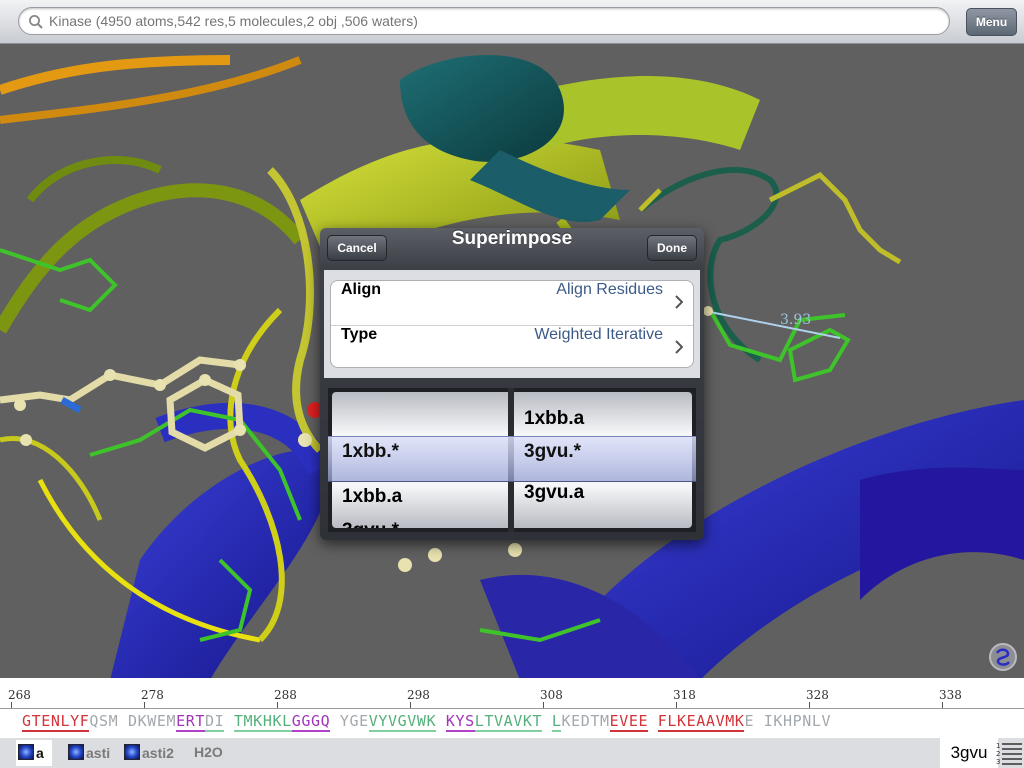  What do you see at coordinates (603, 459) in the screenshot?
I see `picker-selected-target: 3gvu.*` at bounding box center [603, 459].